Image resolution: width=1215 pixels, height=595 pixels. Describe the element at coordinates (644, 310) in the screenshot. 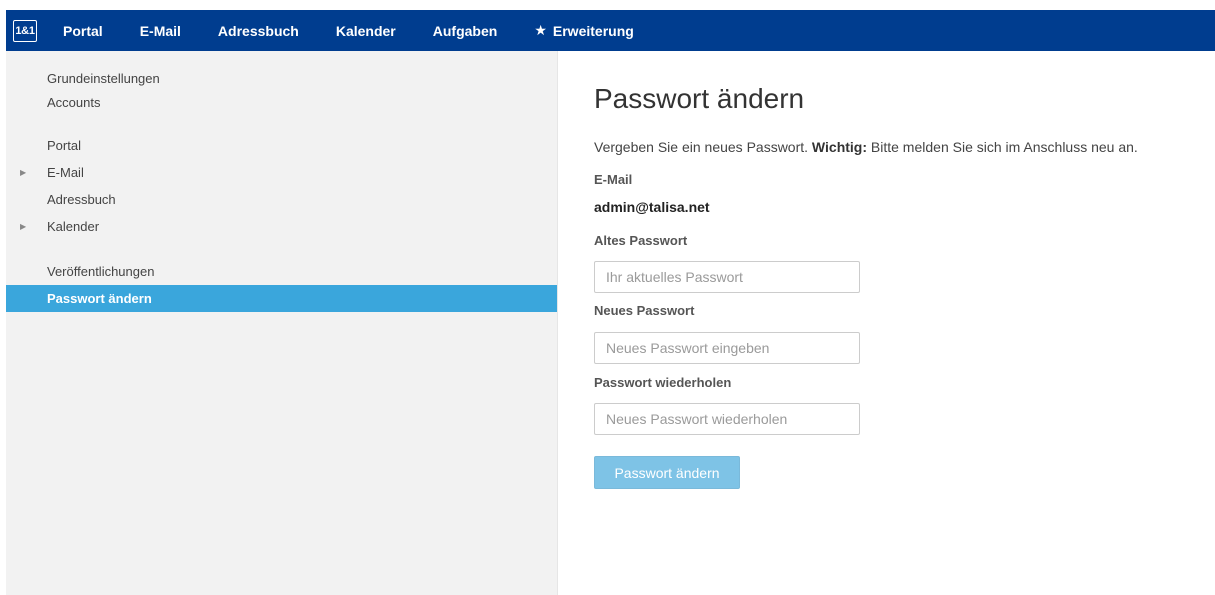

I see `new-password-label: Neues Passwort` at that location.